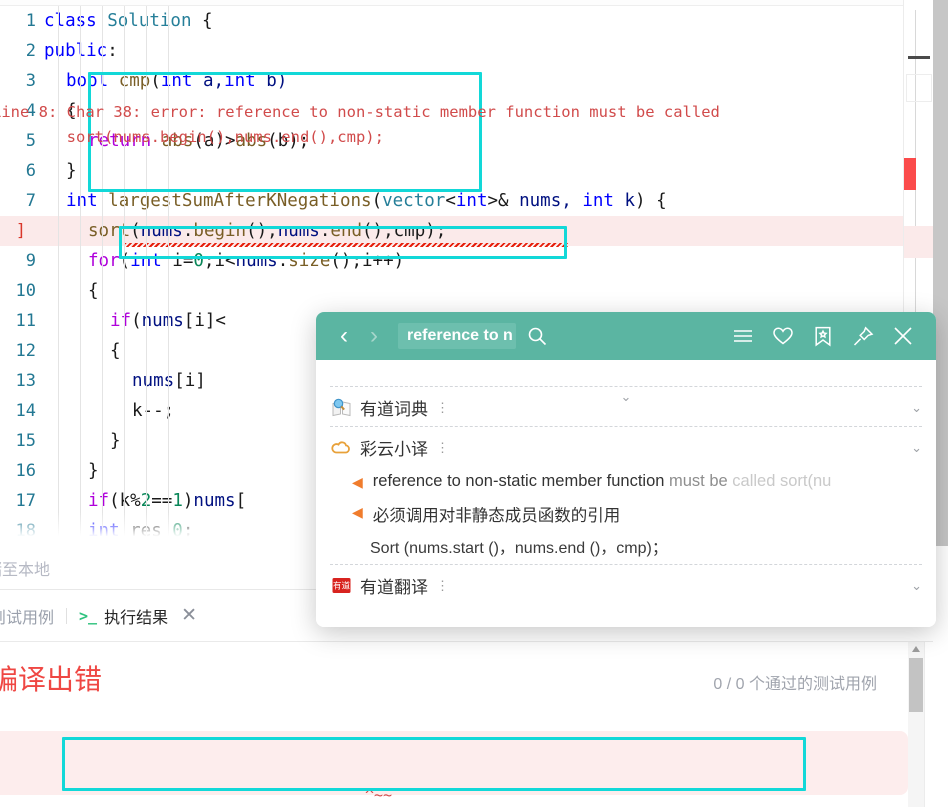 The height and width of the screenshot is (807, 948). What do you see at coordinates (149, 21) in the screenshot?
I see `code-token: Solution` at bounding box center [149, 21].